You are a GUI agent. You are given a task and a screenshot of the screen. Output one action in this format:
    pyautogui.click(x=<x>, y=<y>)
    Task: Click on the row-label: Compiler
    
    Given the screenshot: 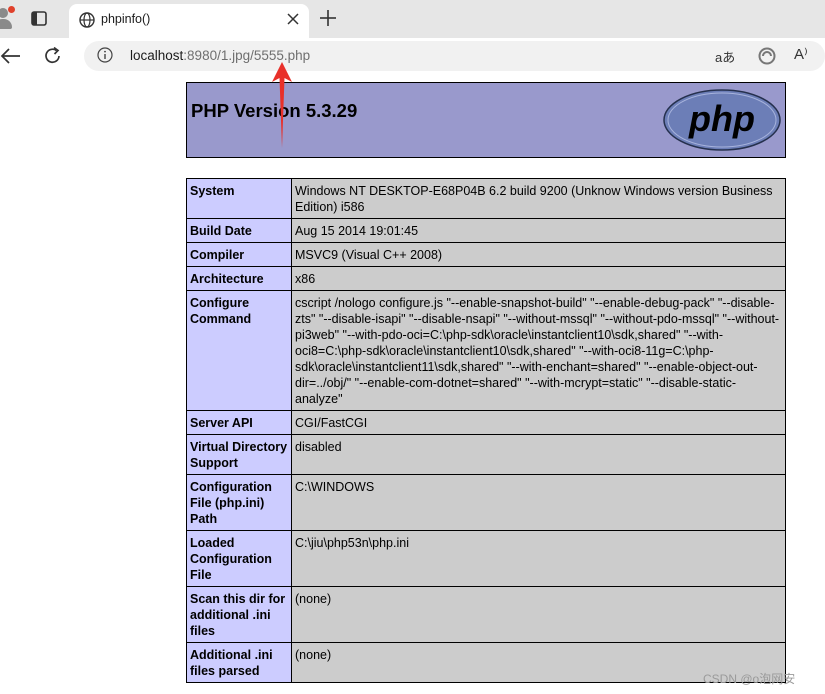 What is the action you would take?
    pyautogui.click(x=239, y=254)
    